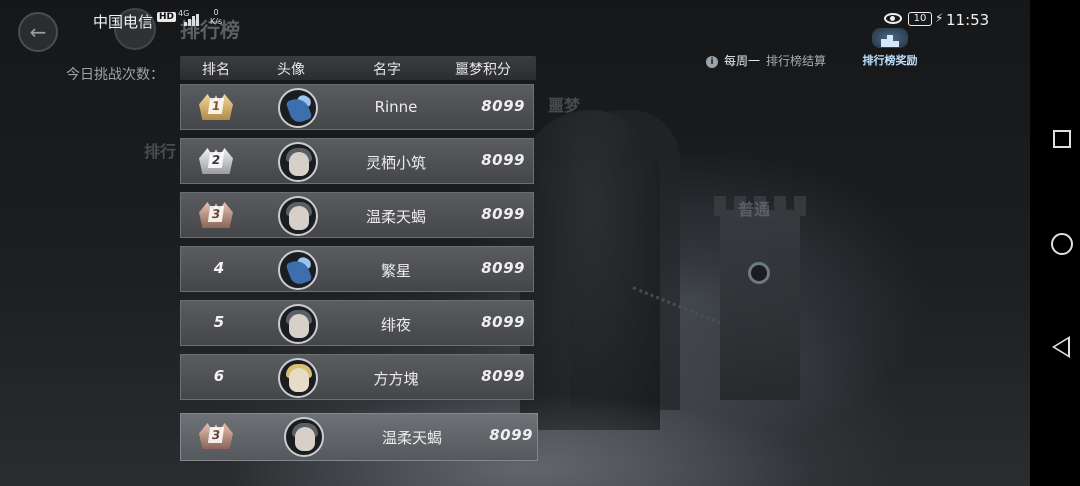  What do you see at coordinates (893, 18) in the screenshot?
I see `eye-comfort-icon` at bounding box center [893, 18].